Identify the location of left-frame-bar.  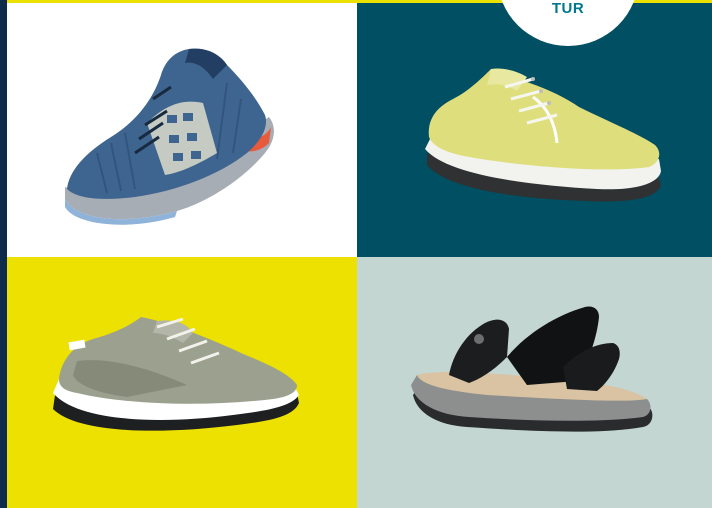
(3, 254).